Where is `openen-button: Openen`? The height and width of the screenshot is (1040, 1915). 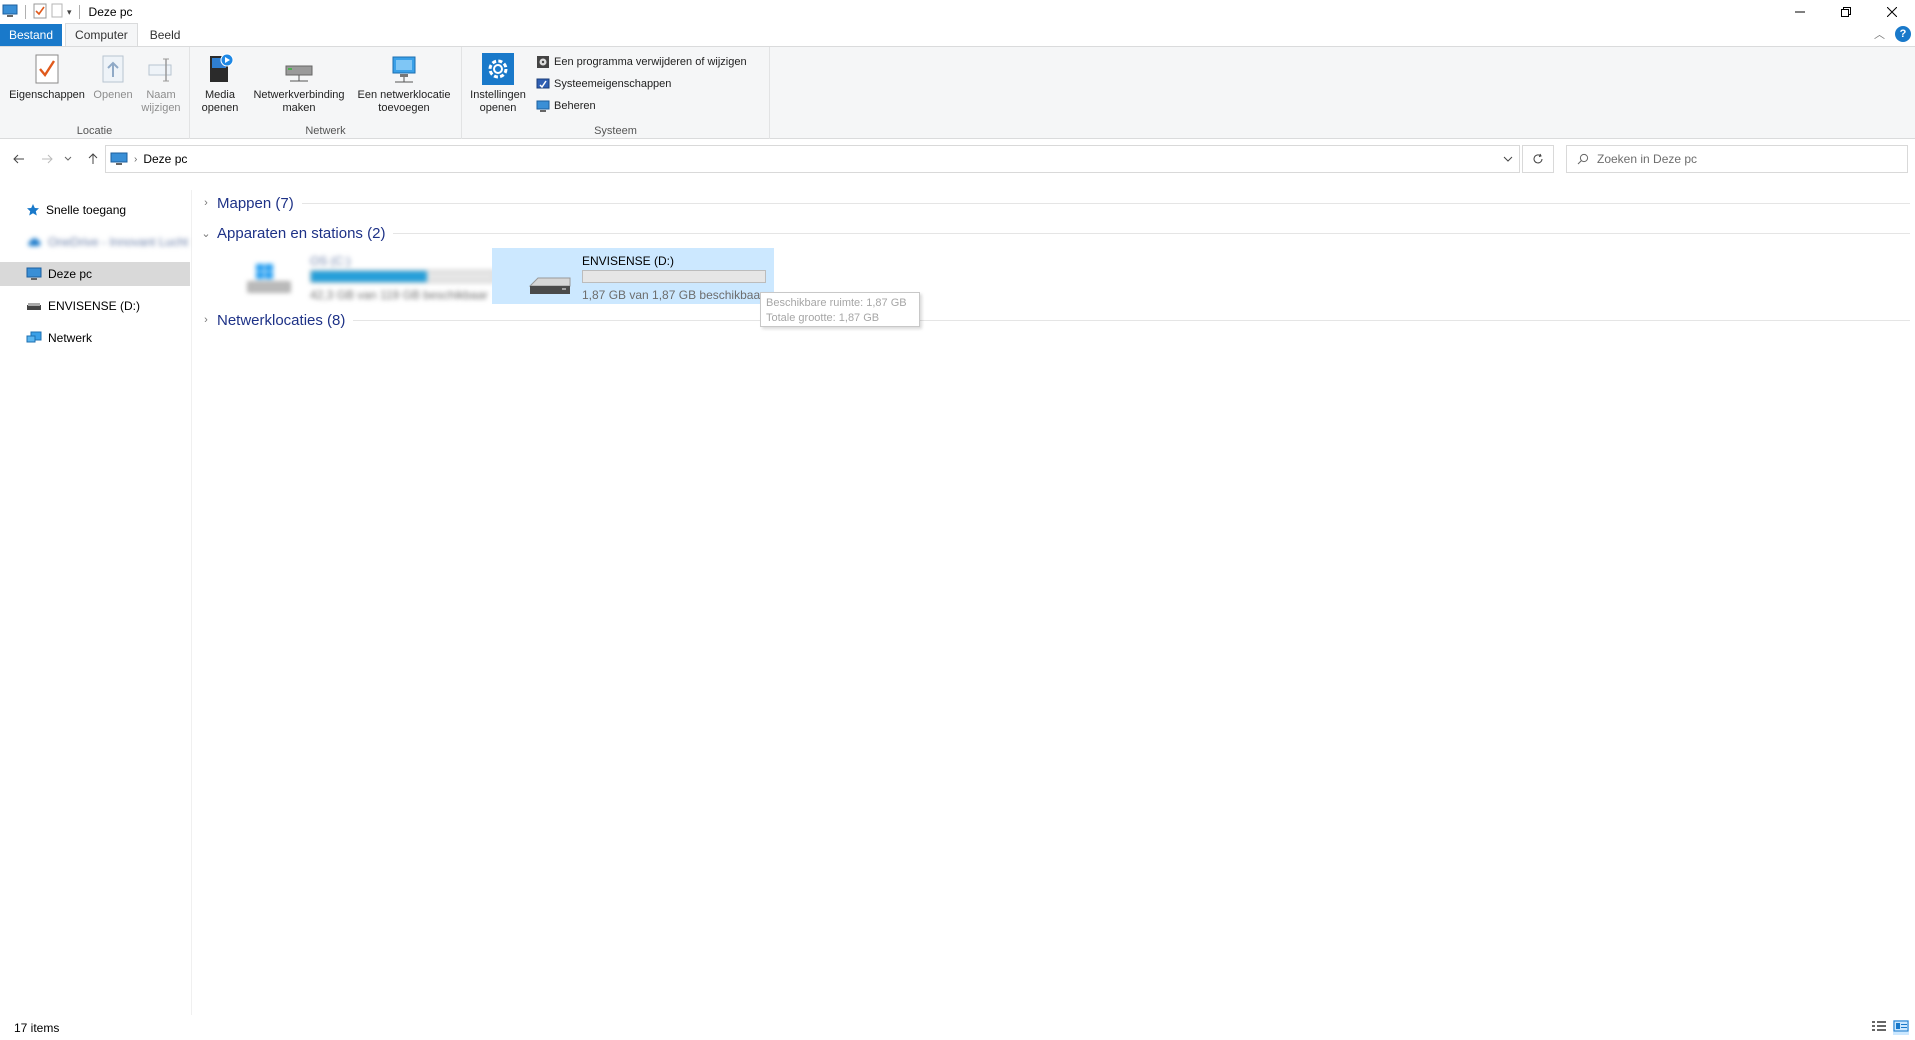
openen-button: Openen is located at coordinates (113, 76).